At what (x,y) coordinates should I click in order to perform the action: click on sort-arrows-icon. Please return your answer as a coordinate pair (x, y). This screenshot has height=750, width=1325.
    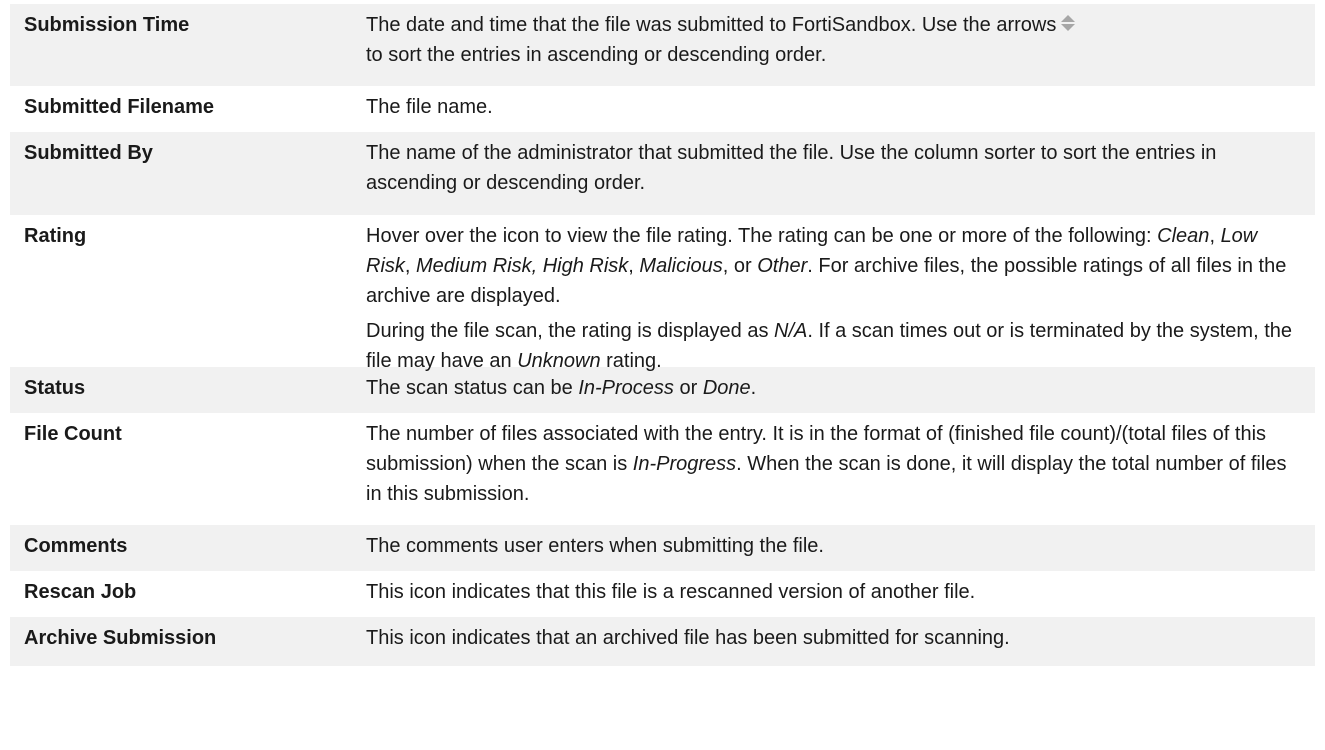
    Looking at the image, I should click on (1068, 23).